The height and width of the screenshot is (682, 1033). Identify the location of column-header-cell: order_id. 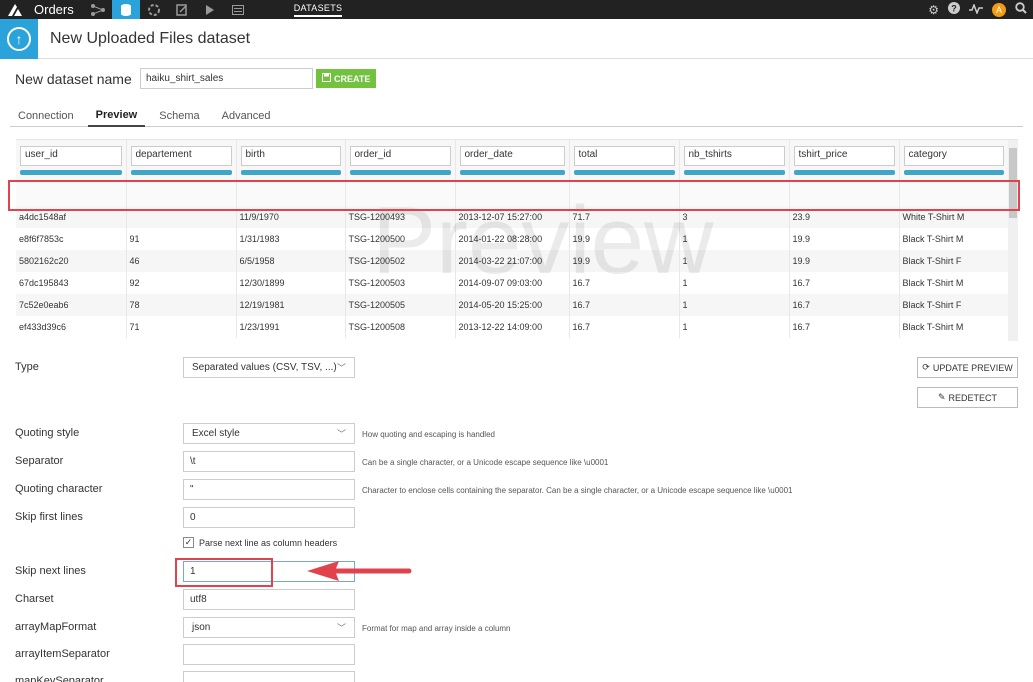
(400, 160).